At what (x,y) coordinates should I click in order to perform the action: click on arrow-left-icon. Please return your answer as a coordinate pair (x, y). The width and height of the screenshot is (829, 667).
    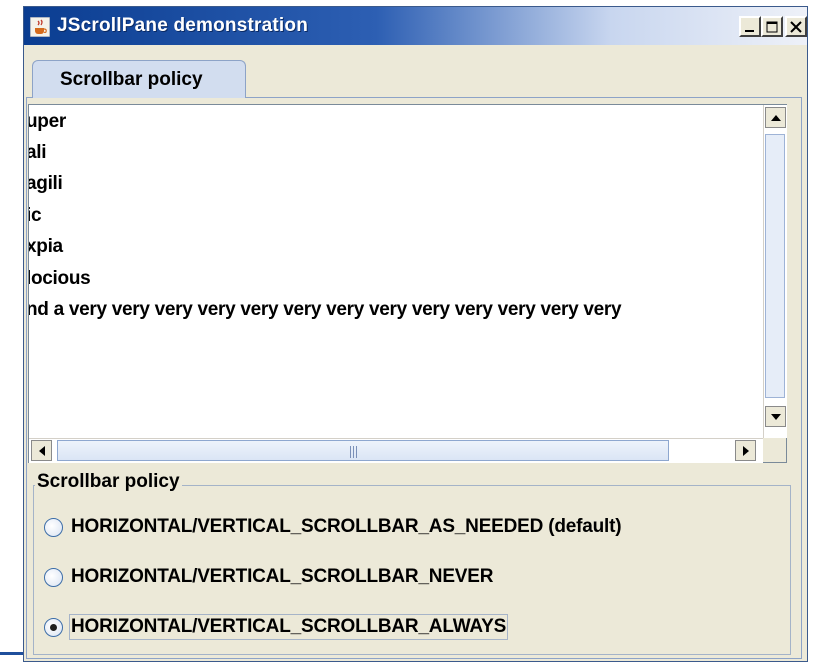
    Looking at the image, I should click on (42, 451).